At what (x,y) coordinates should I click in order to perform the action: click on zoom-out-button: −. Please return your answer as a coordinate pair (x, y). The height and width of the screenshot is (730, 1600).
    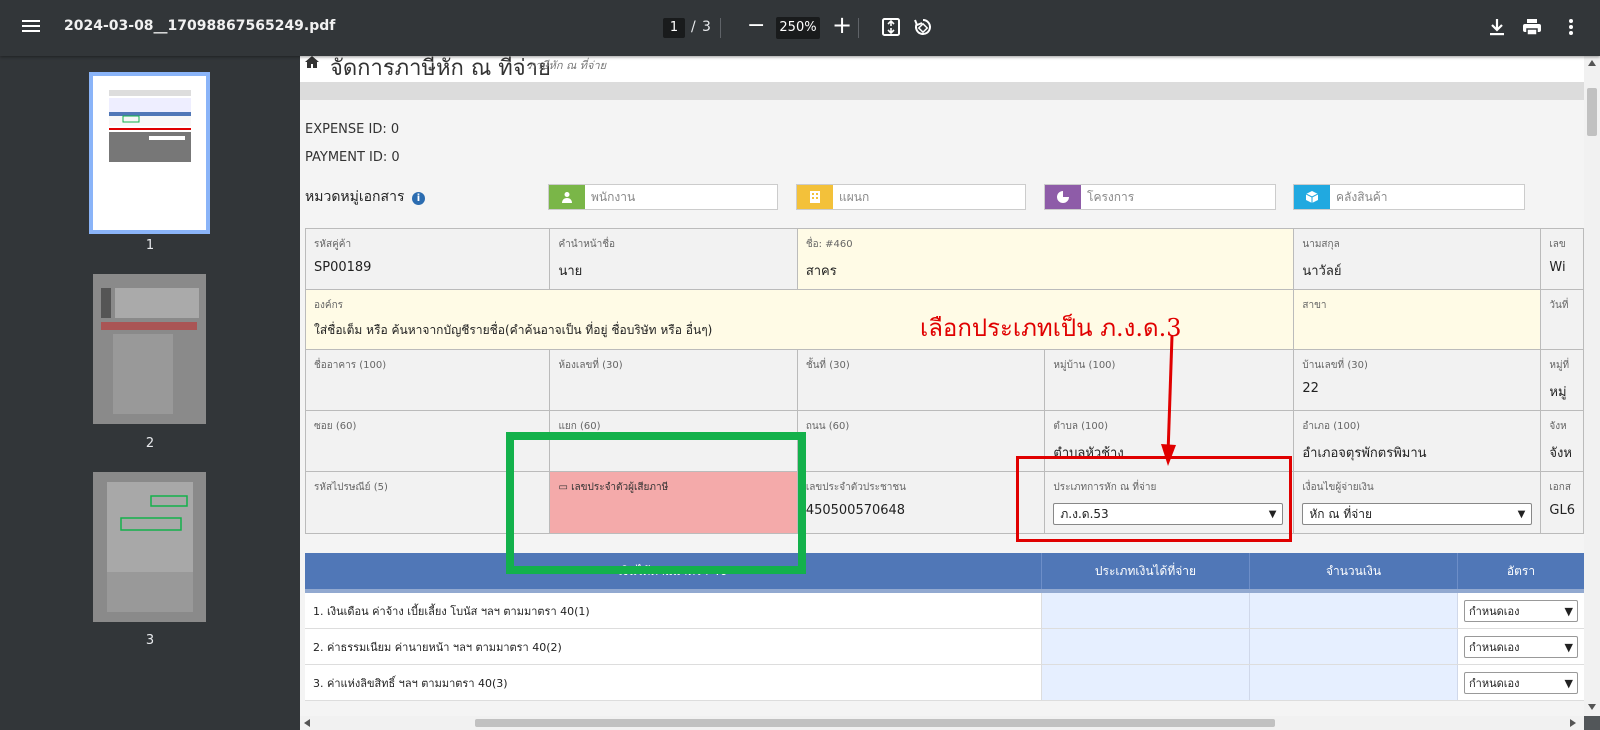
    Looking at the image, I should click on (756, 25).